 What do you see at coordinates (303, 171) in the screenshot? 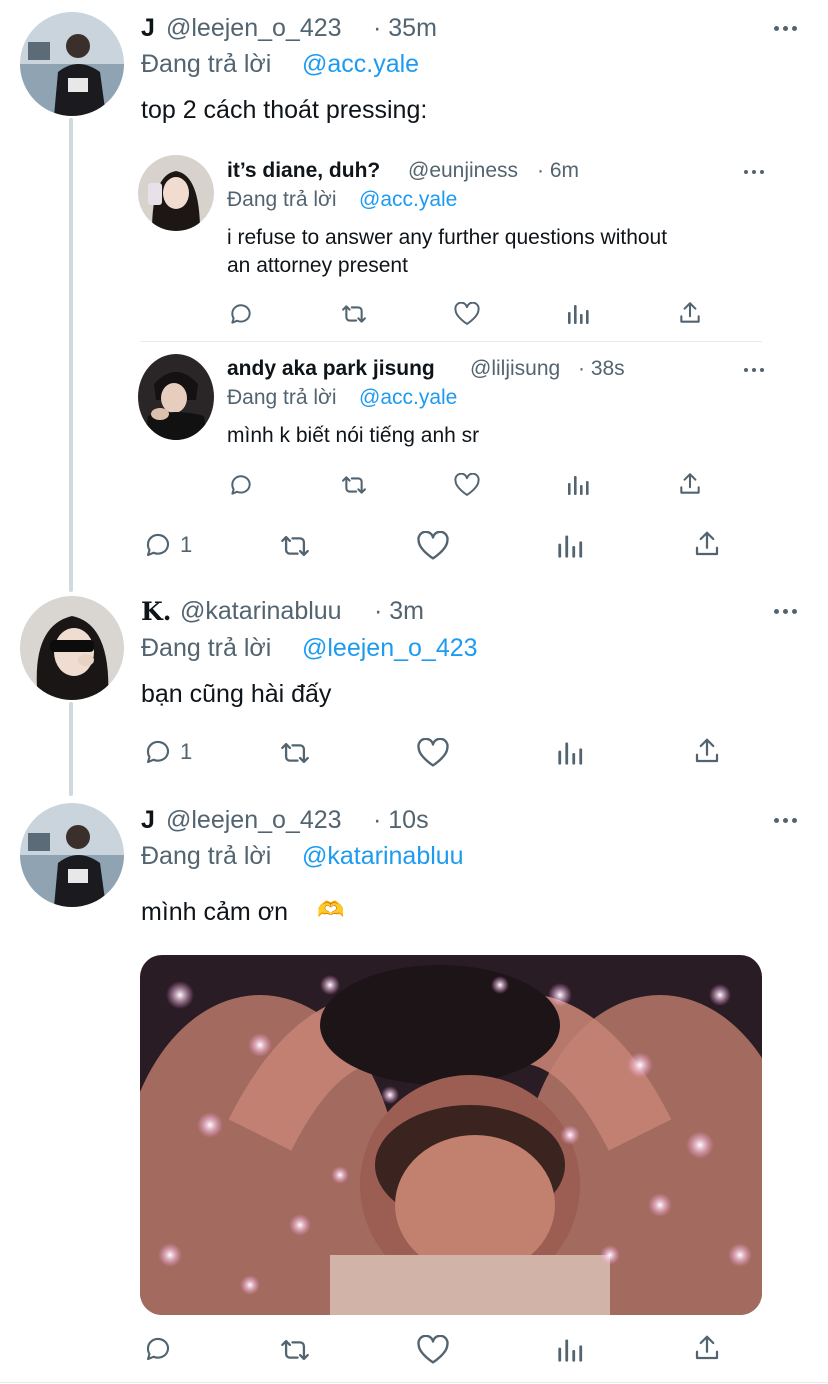
I see `author-name: it’s diane, duh?` at bounding box center [303, 171].